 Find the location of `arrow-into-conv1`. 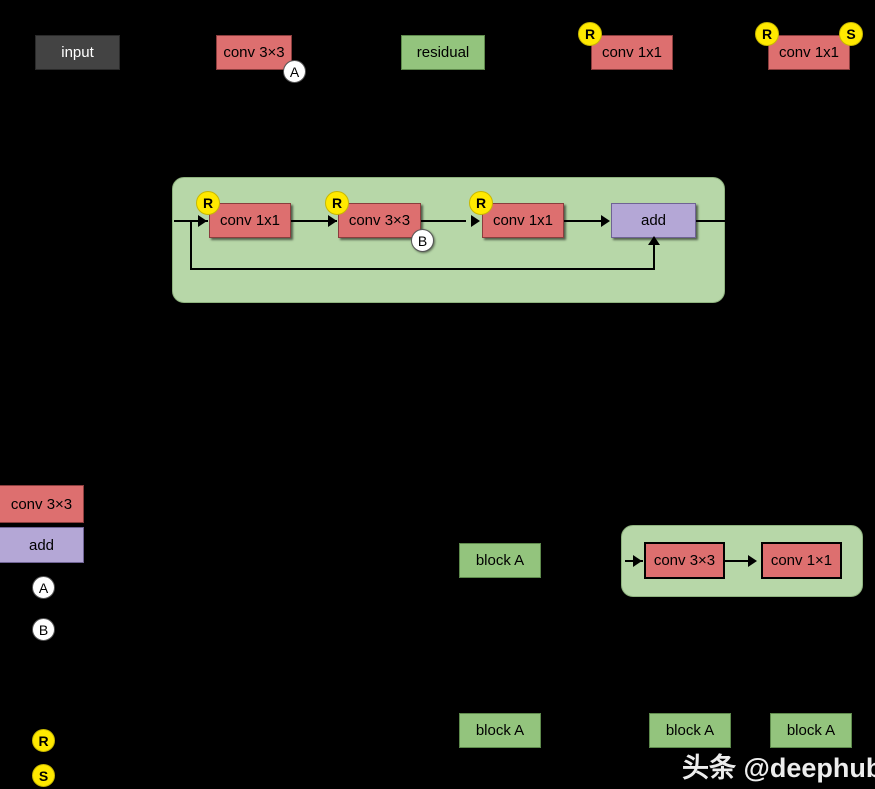

arrow-into-conv1 is located at coordinates (202, 221).